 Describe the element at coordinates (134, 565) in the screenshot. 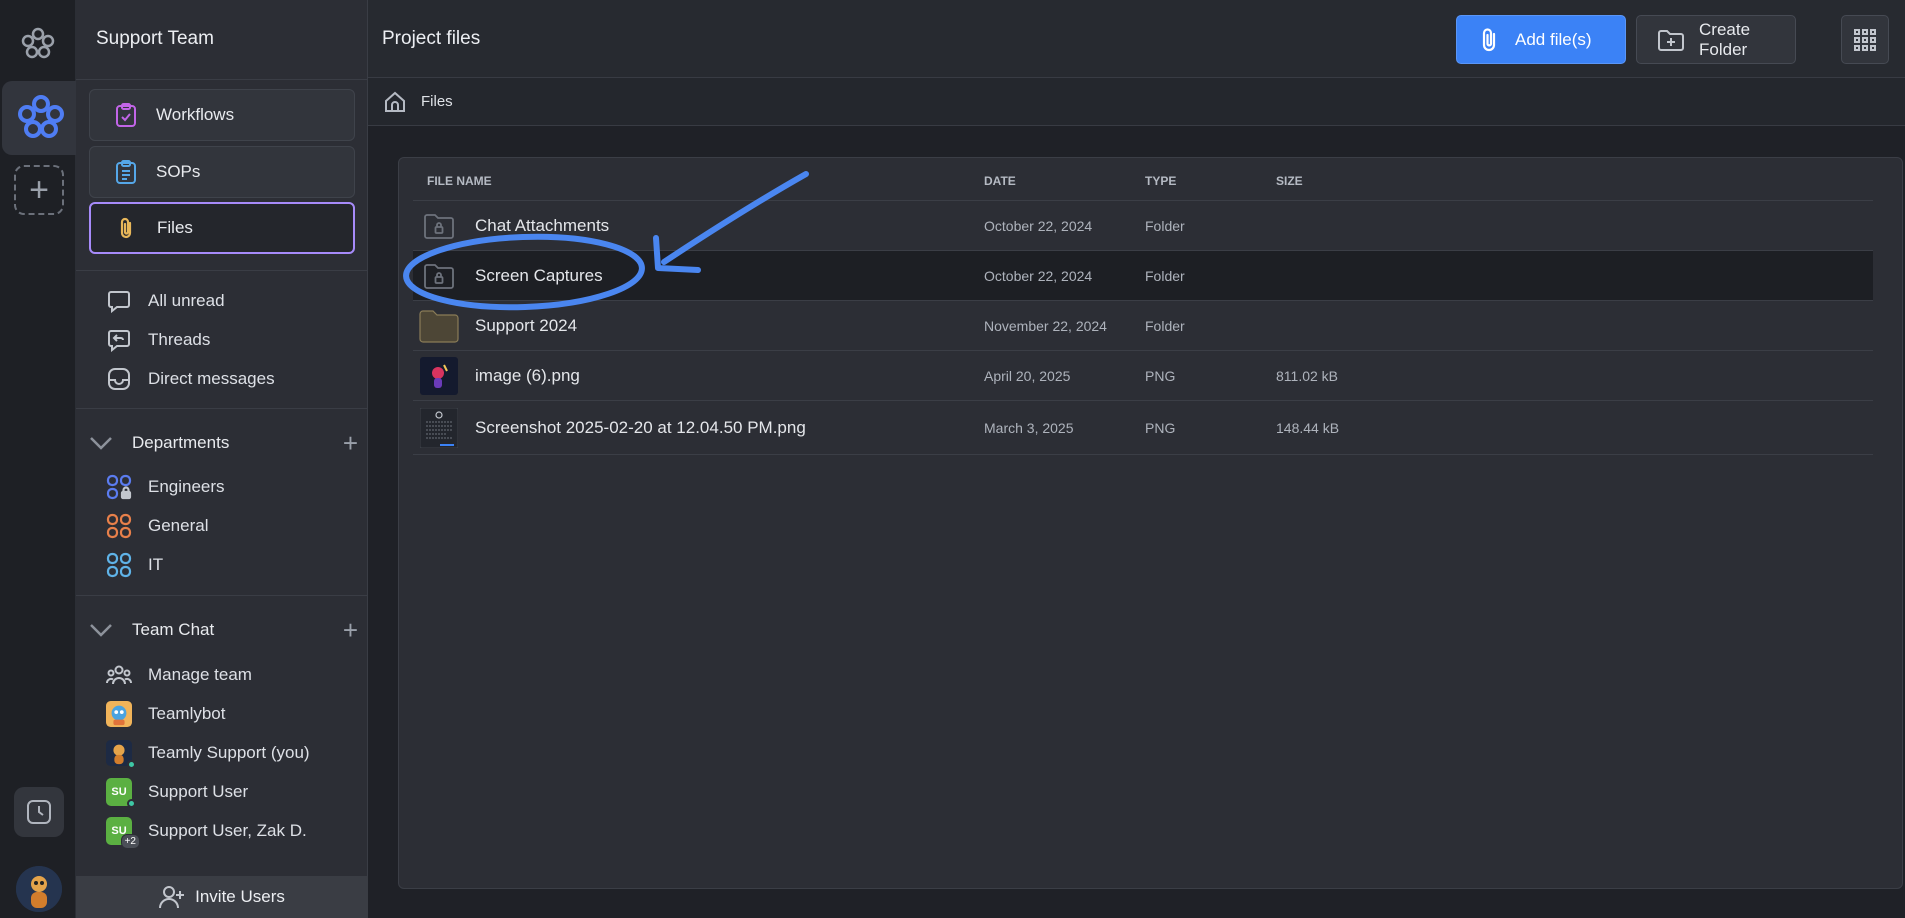

I see `sidebar-item-it: IT` at that location.